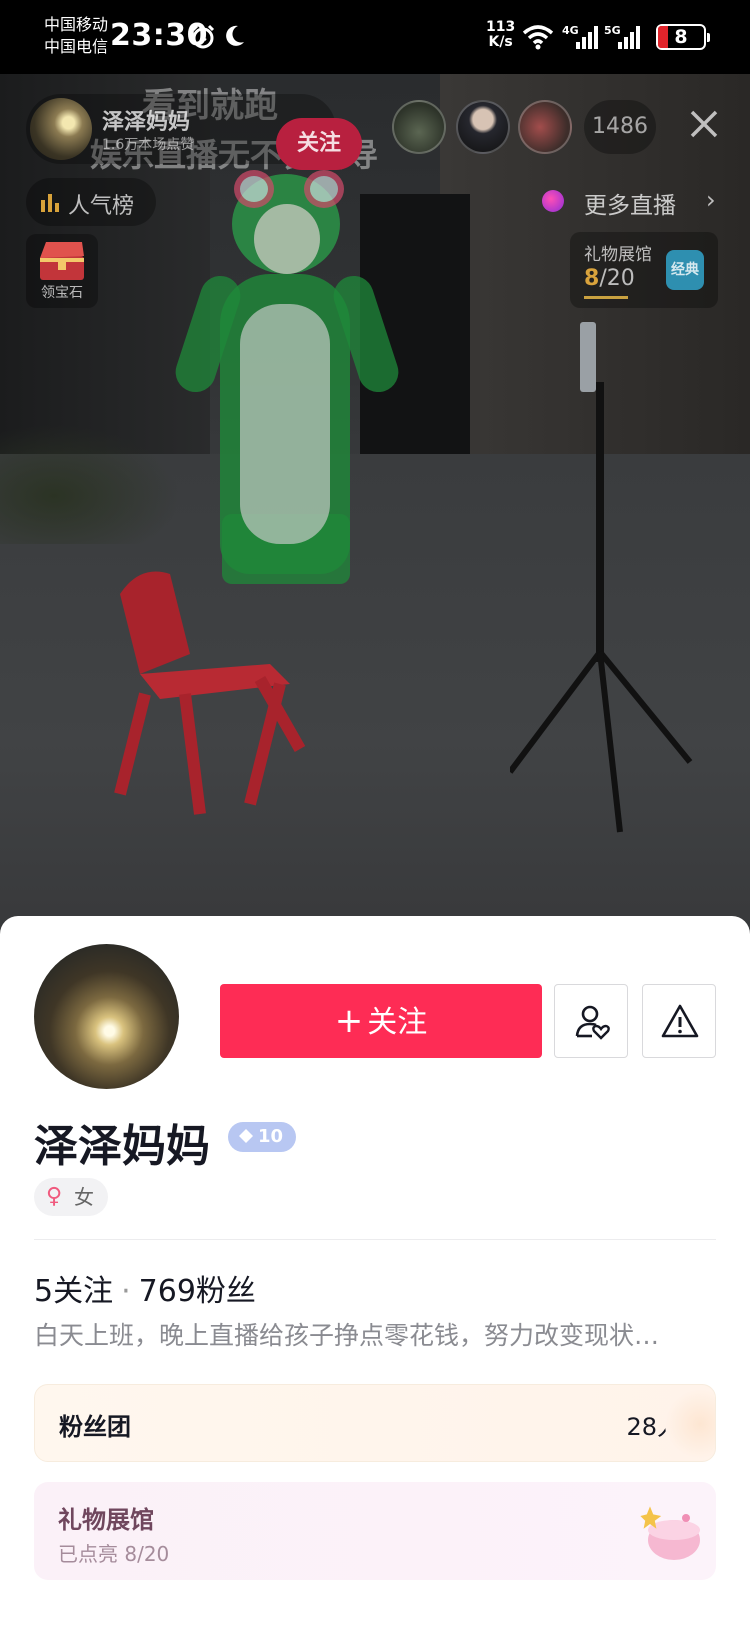 The width and height of the screenshot is (750, 1625). What do you see at coordinates (84, 1197) in the screenshot?
I see `gender-label: 女` at bounding box center [84, 1197].